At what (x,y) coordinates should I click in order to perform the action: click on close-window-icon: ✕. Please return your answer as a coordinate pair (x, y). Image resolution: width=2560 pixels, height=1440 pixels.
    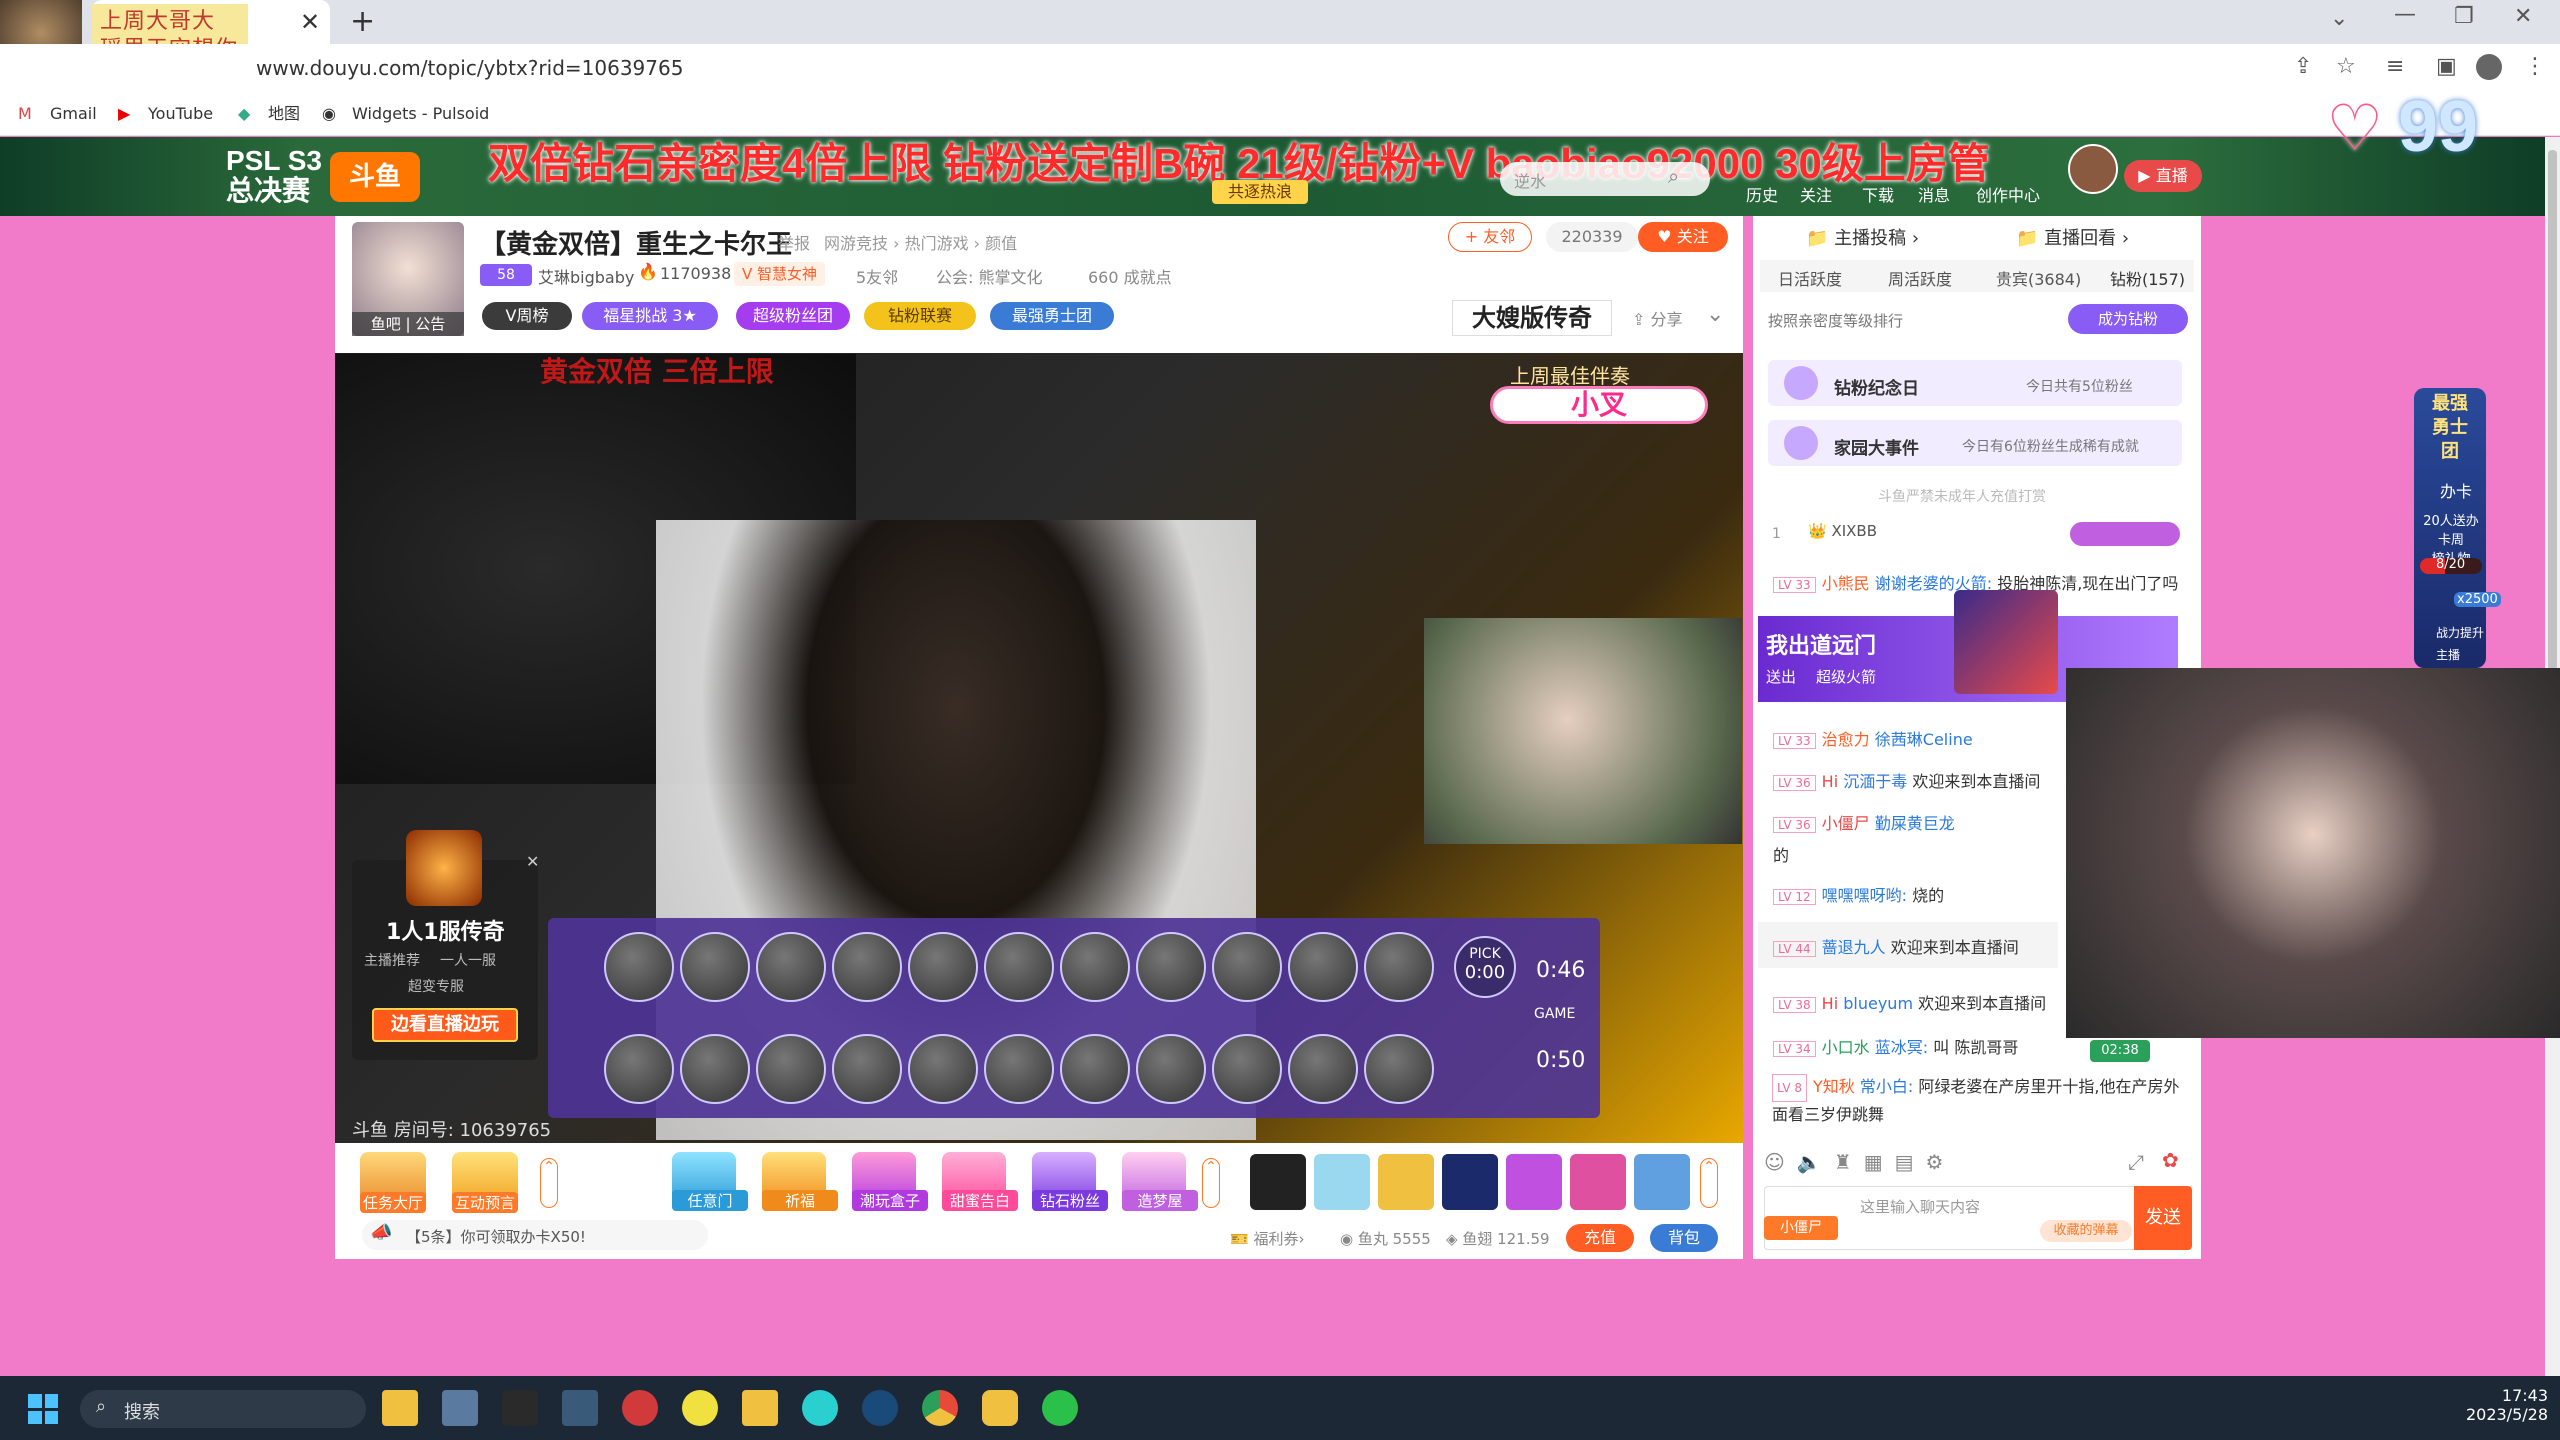
    Looking at the image, I should click on (2523, 16).